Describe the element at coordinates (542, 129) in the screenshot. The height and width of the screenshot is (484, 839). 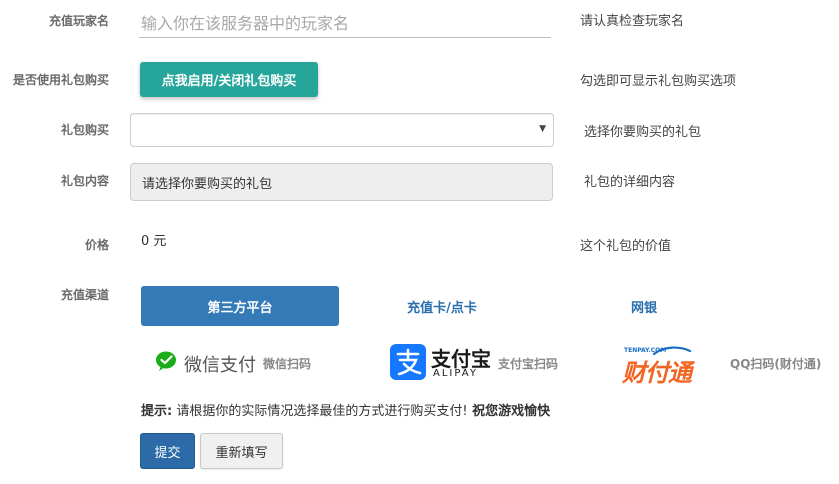
I see `chevron-down-icon: ▼` at that location.